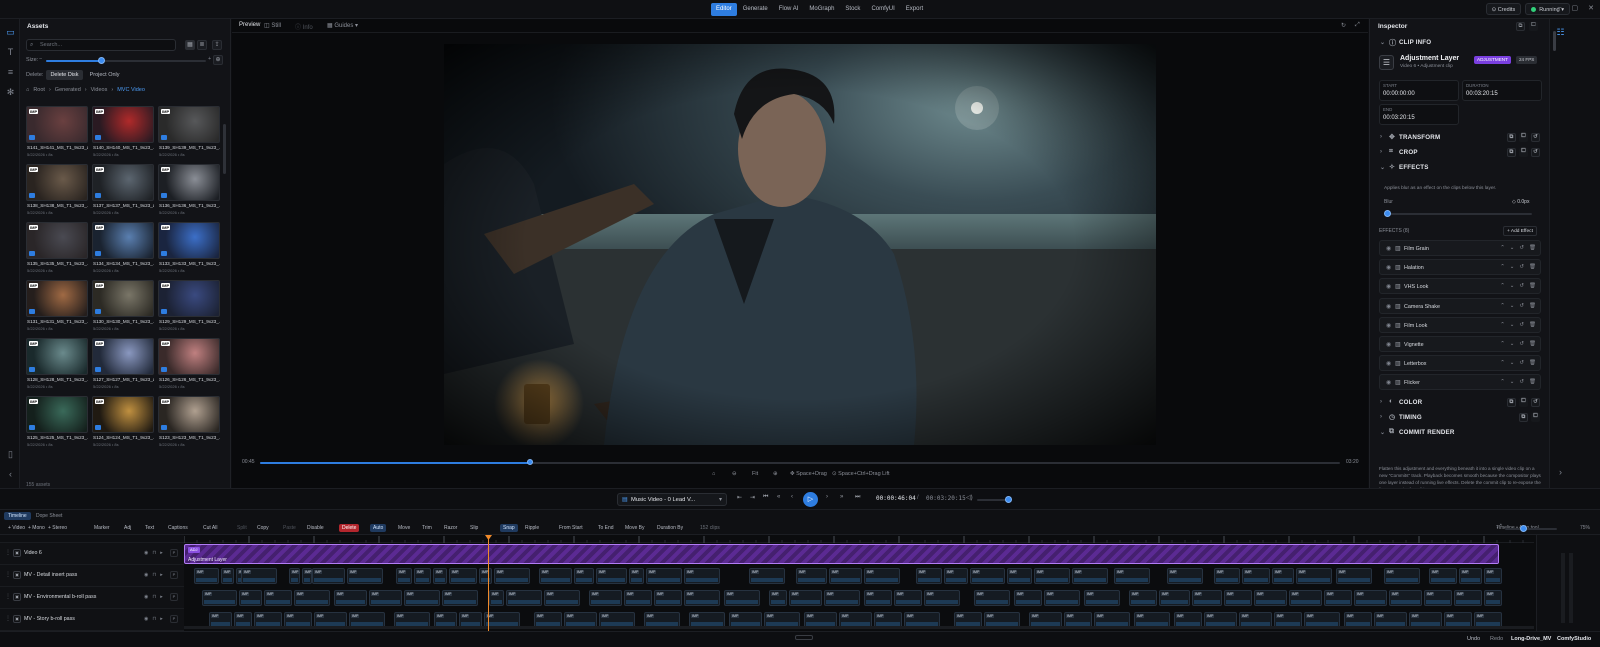 The image size is (1600, 647). What do you see at coordinates (1511, 402) in the screenshot?
I see `copy-icon: ⧉` at bounding box center [1511, 402].